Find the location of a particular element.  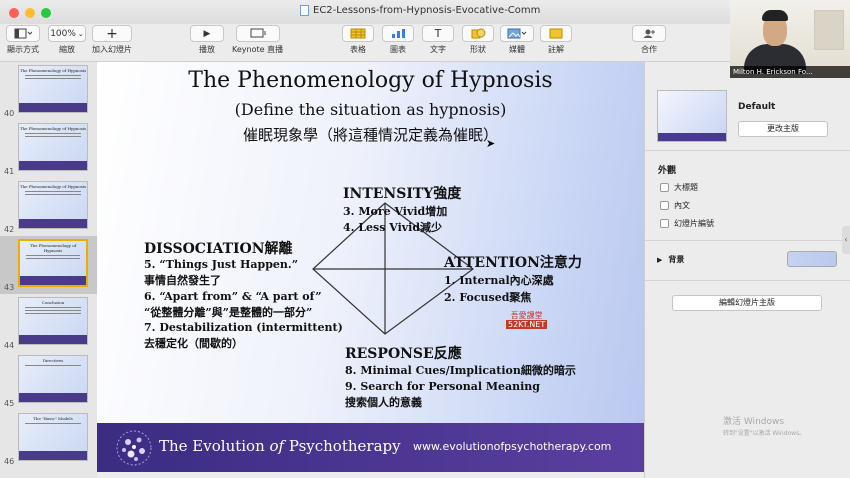

keynote-live-icon is located at coordinates (258, 33).